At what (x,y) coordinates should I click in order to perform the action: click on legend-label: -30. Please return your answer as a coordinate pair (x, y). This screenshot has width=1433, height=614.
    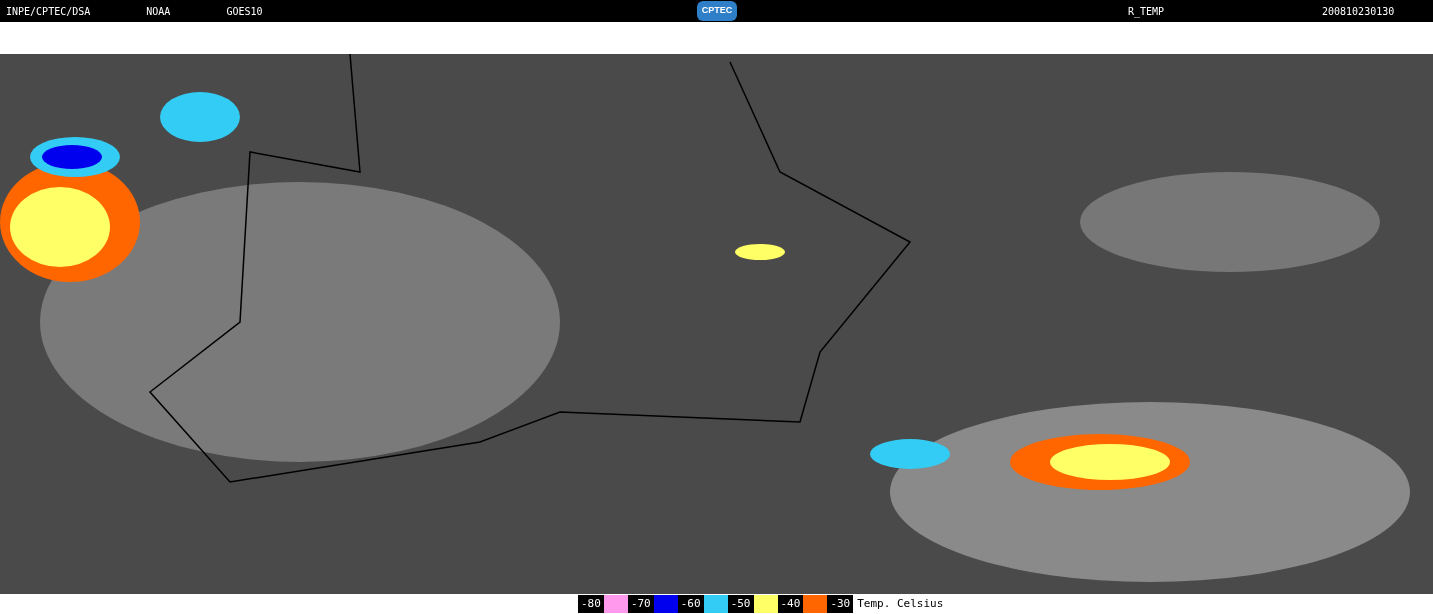
    Looking at the image, I should click on (840, 604).